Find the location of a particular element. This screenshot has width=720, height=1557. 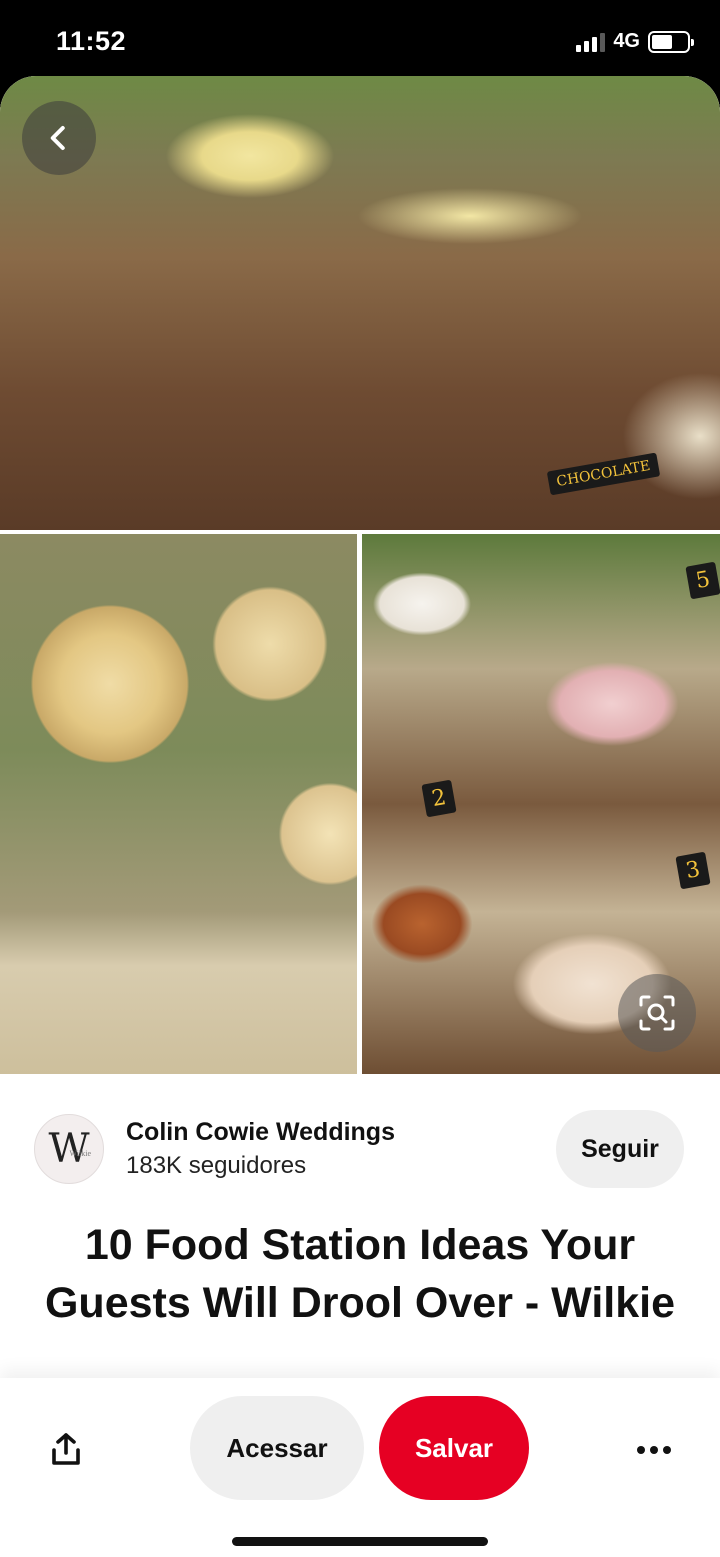

photo-label: 5 is located at coordinates (702, 580).